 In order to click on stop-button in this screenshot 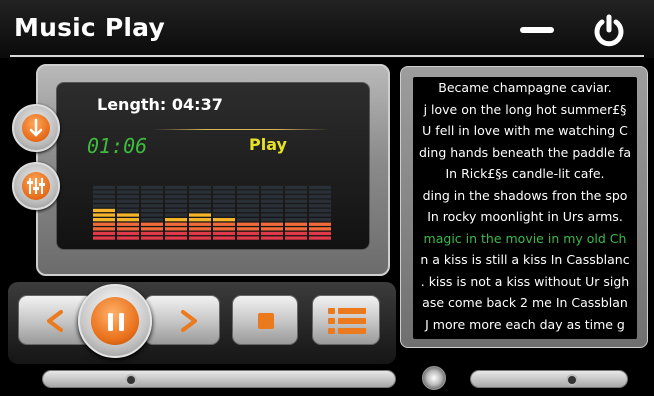, I will do `click(265, 320)`.